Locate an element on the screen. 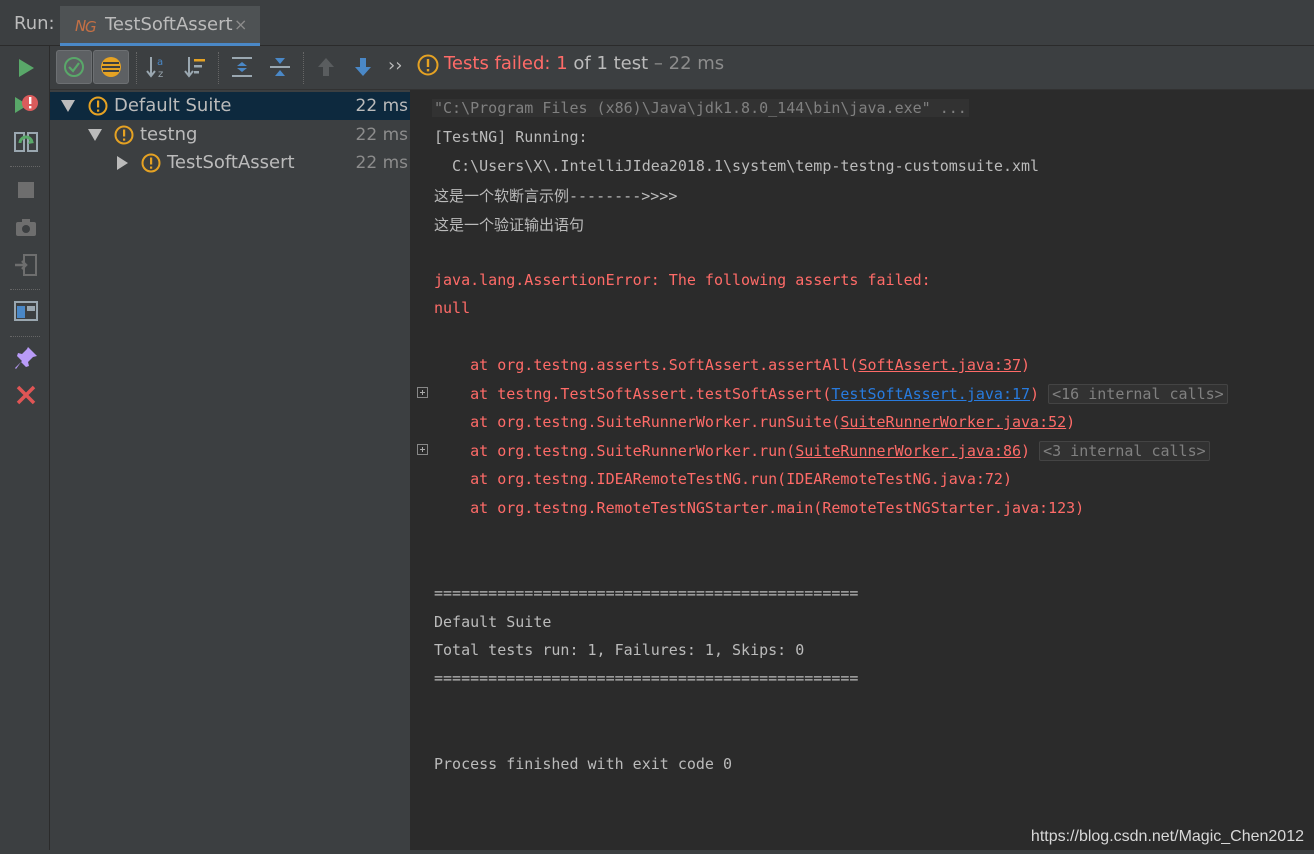  tab-test-soft-assert: N G TestSoftAssert × is located at coordinates (160, 26).